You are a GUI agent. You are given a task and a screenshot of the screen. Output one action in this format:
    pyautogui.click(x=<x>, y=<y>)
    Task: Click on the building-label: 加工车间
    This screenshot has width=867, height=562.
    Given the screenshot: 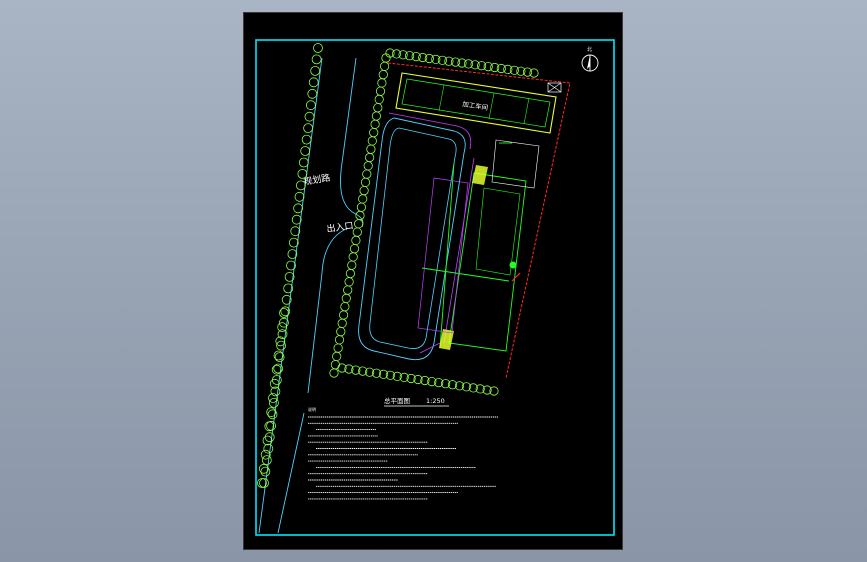 What is the action you would take?
    pyautogui.click(x=475, y=105)
    